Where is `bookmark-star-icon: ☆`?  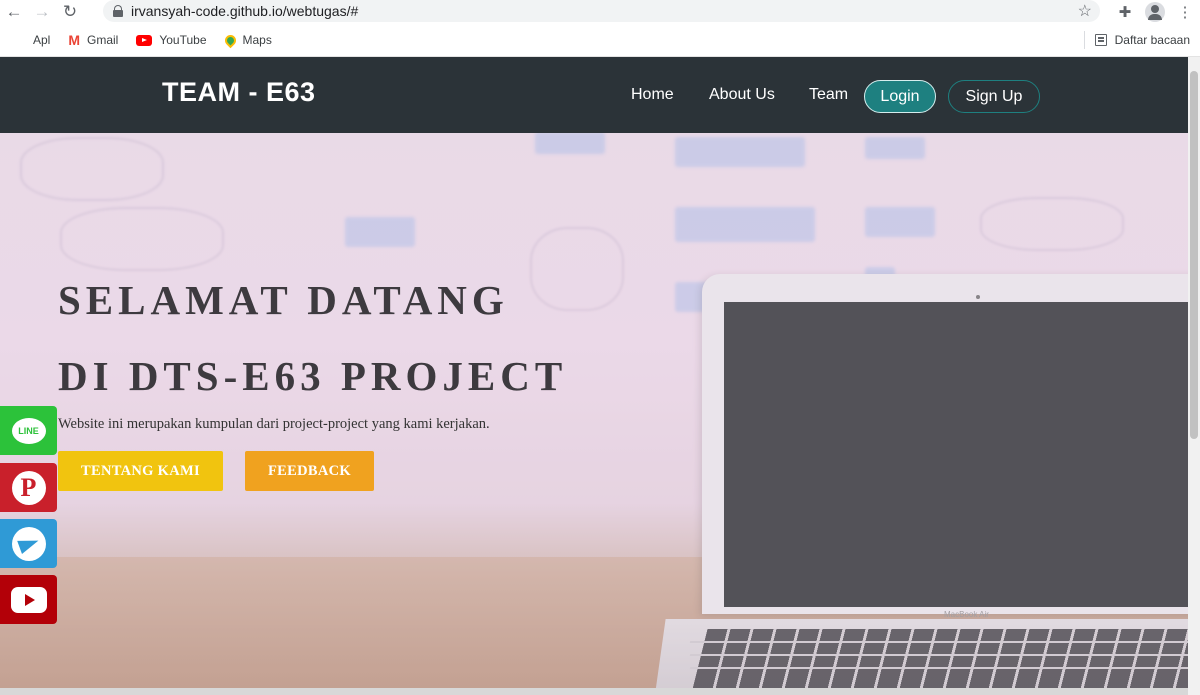
bookmark-star-icon: ☆ is located at coordinates (1085, 11).